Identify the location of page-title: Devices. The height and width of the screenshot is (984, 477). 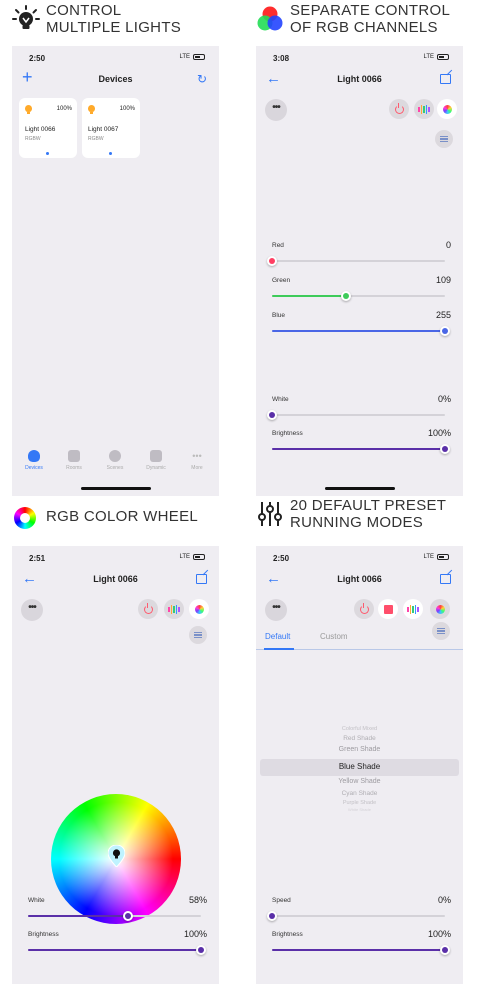
(115, 79).